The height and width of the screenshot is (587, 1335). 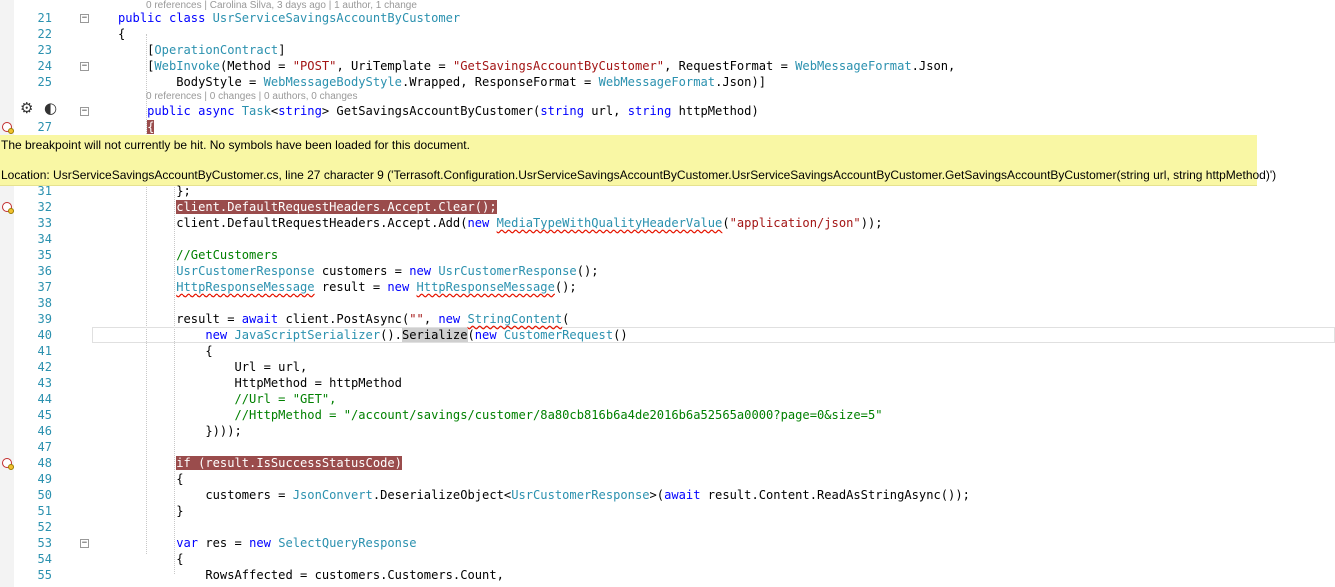 What do you see at coordinates (44, 303) in the screenshot?
I see `line-number: 38` at bounding box center [44, 303].